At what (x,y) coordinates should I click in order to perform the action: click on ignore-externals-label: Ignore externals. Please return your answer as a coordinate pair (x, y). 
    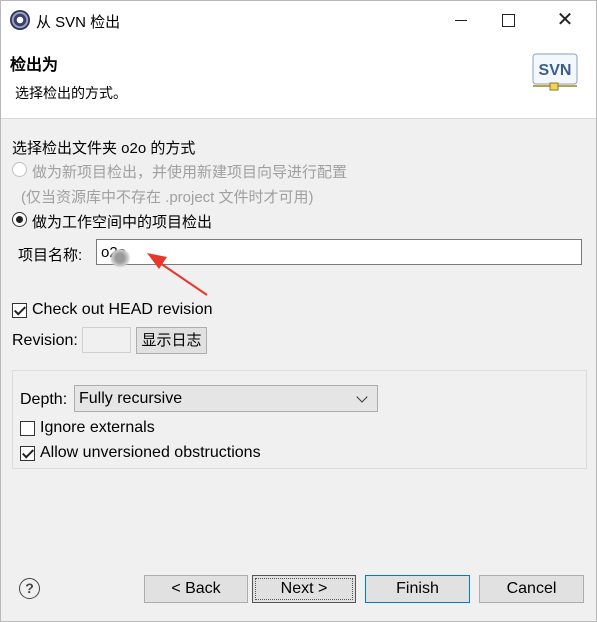
    Looking at the image, I should click on (97, 427).